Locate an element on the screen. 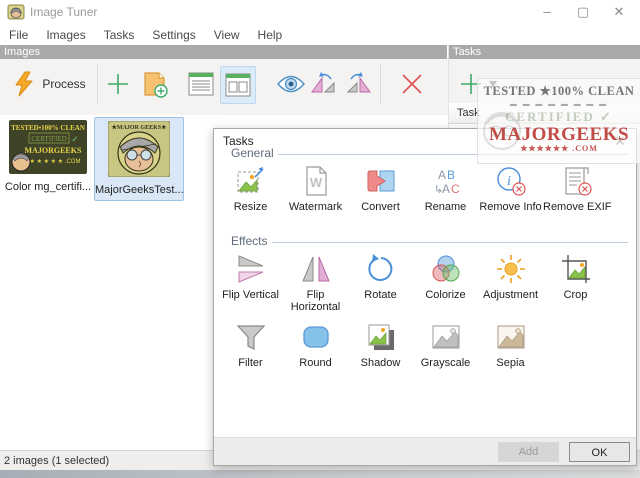 Image resolution: width=640 pixels, height=478 pixels. remove-info-icon: i is located at coordinates (511, 181).